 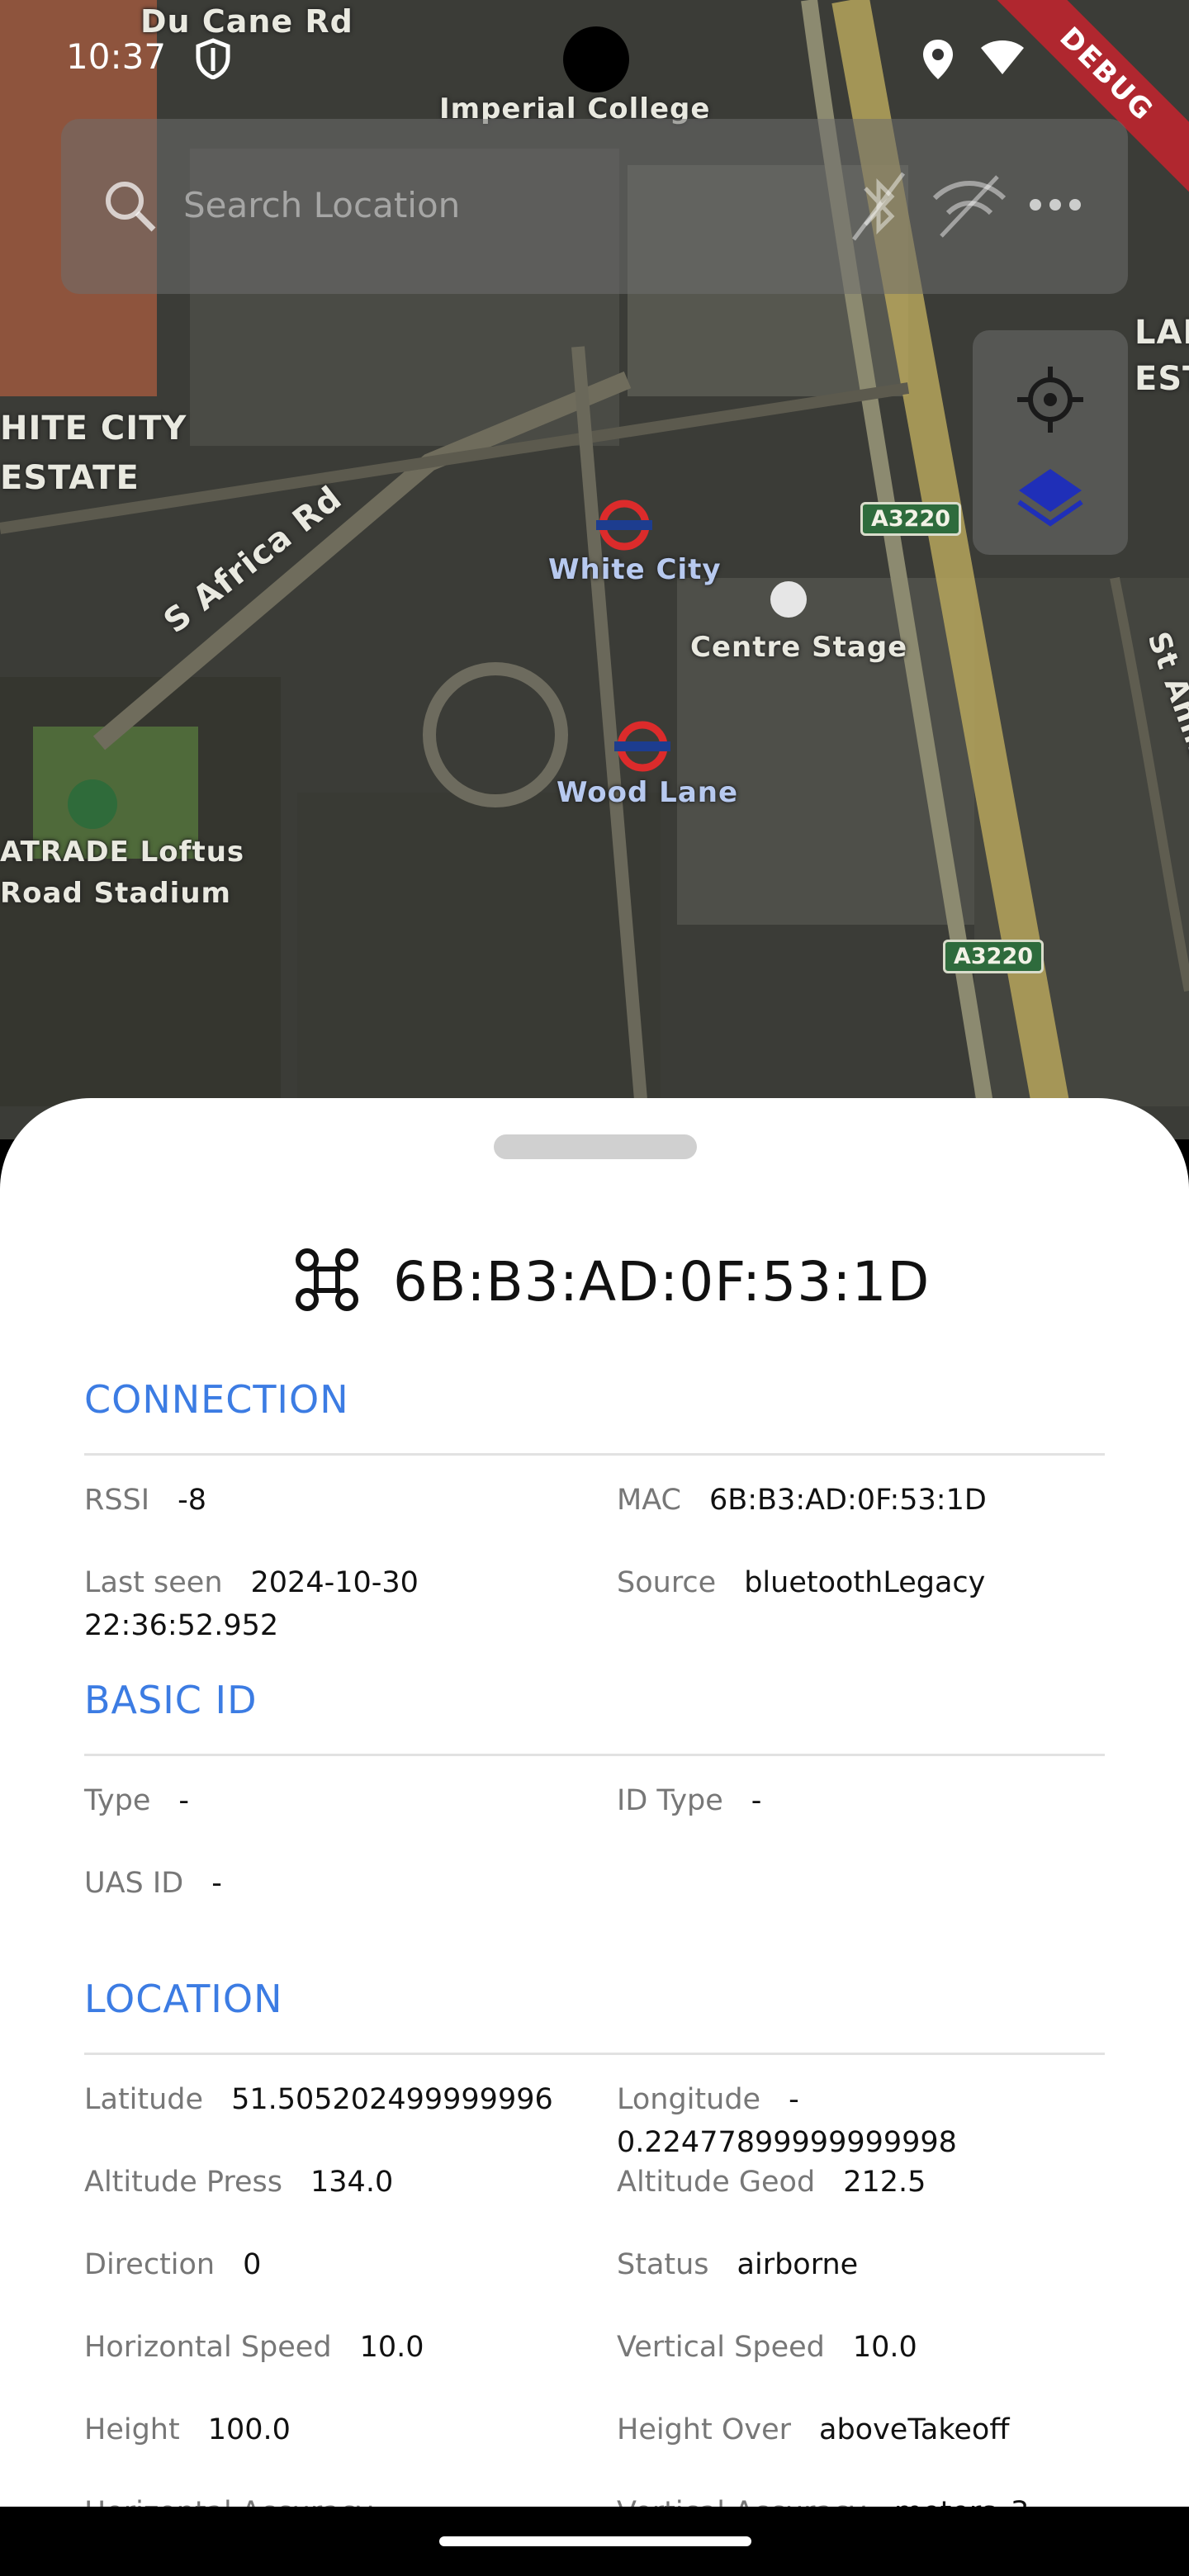 I want to click on sheet-header: 6B:B3:AD:0F:53:1D, so click(x=612, y=1281).